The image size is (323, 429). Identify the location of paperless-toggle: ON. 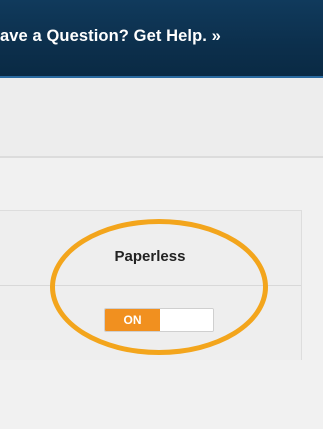
(159, 320).